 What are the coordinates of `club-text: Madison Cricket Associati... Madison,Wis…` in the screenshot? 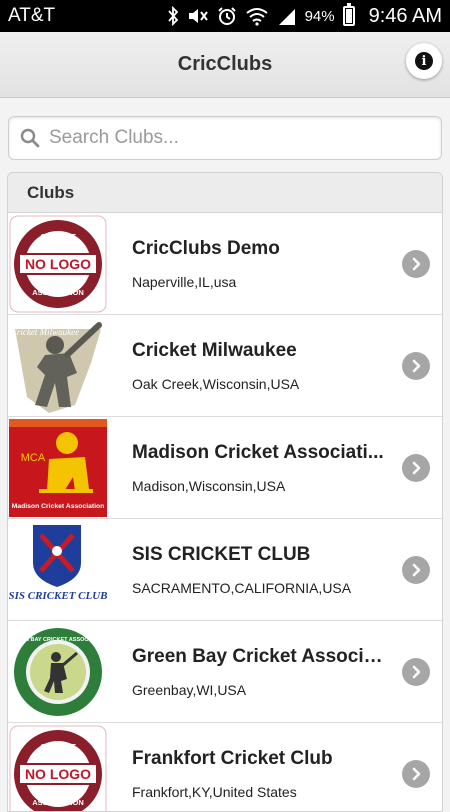 It's located at (287, 468).